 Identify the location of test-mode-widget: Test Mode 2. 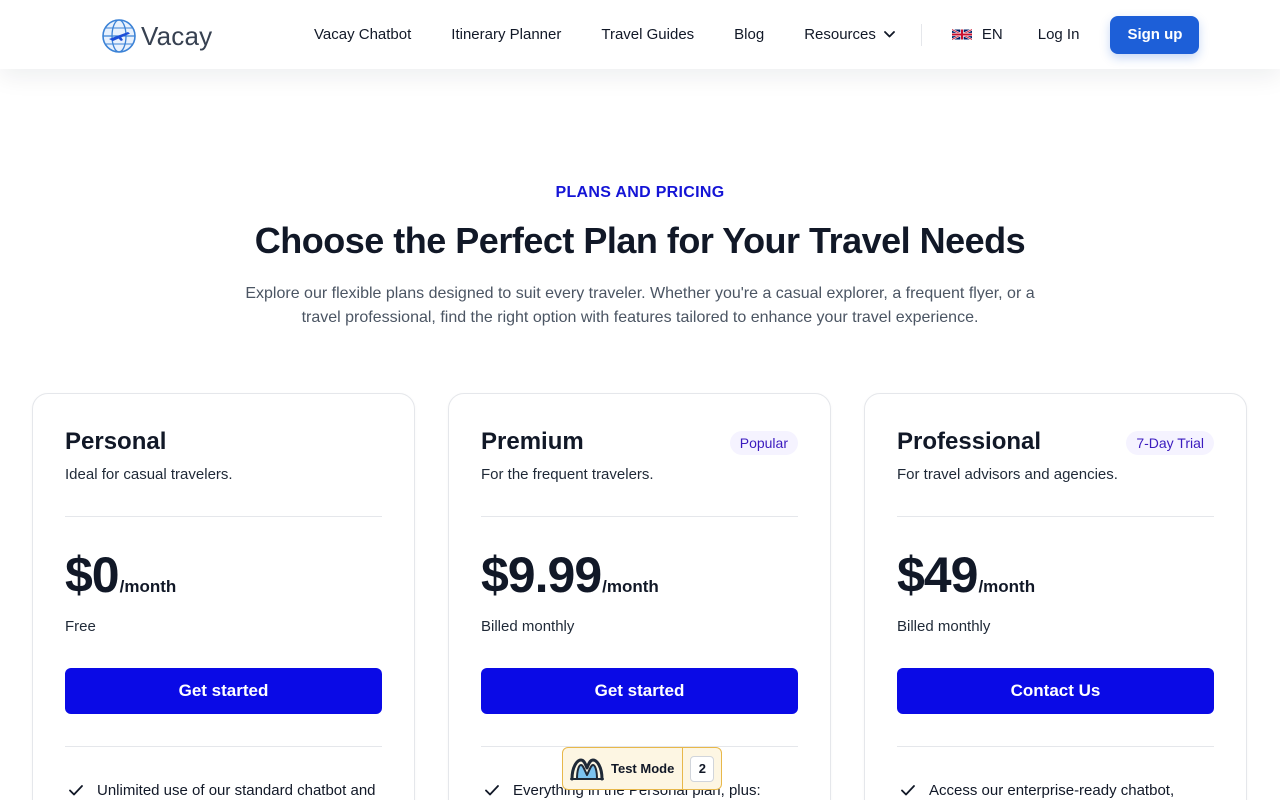
(642, 768).